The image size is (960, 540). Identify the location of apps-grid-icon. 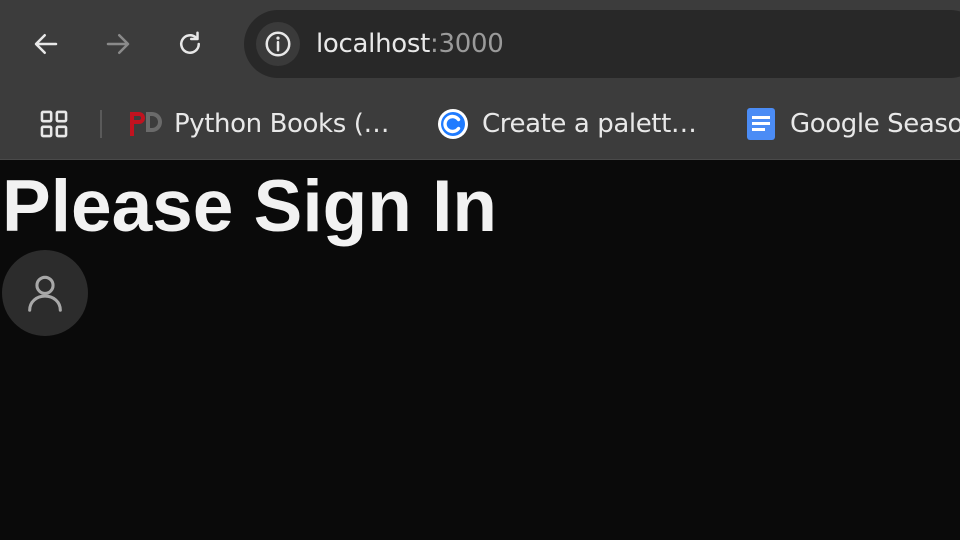
(54, 124).